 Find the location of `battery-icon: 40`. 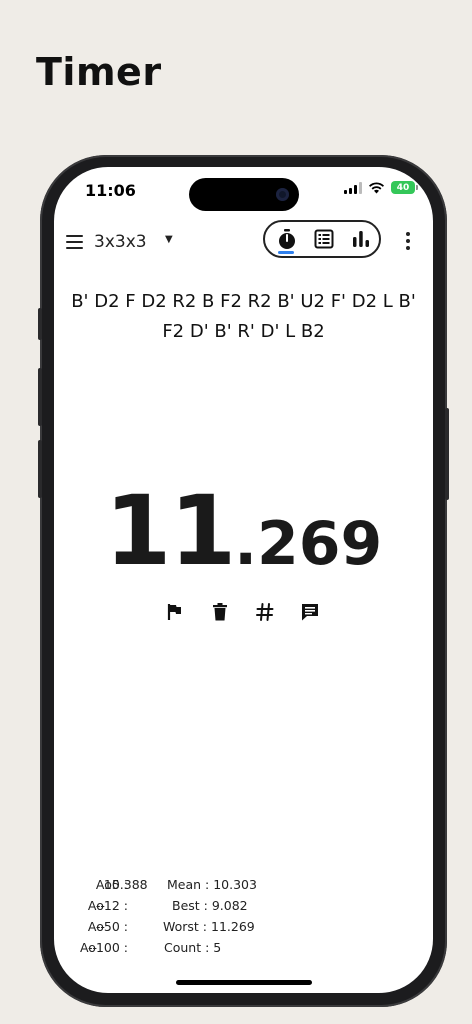

battery-icon: 40 is located at coordinates (404, 187).